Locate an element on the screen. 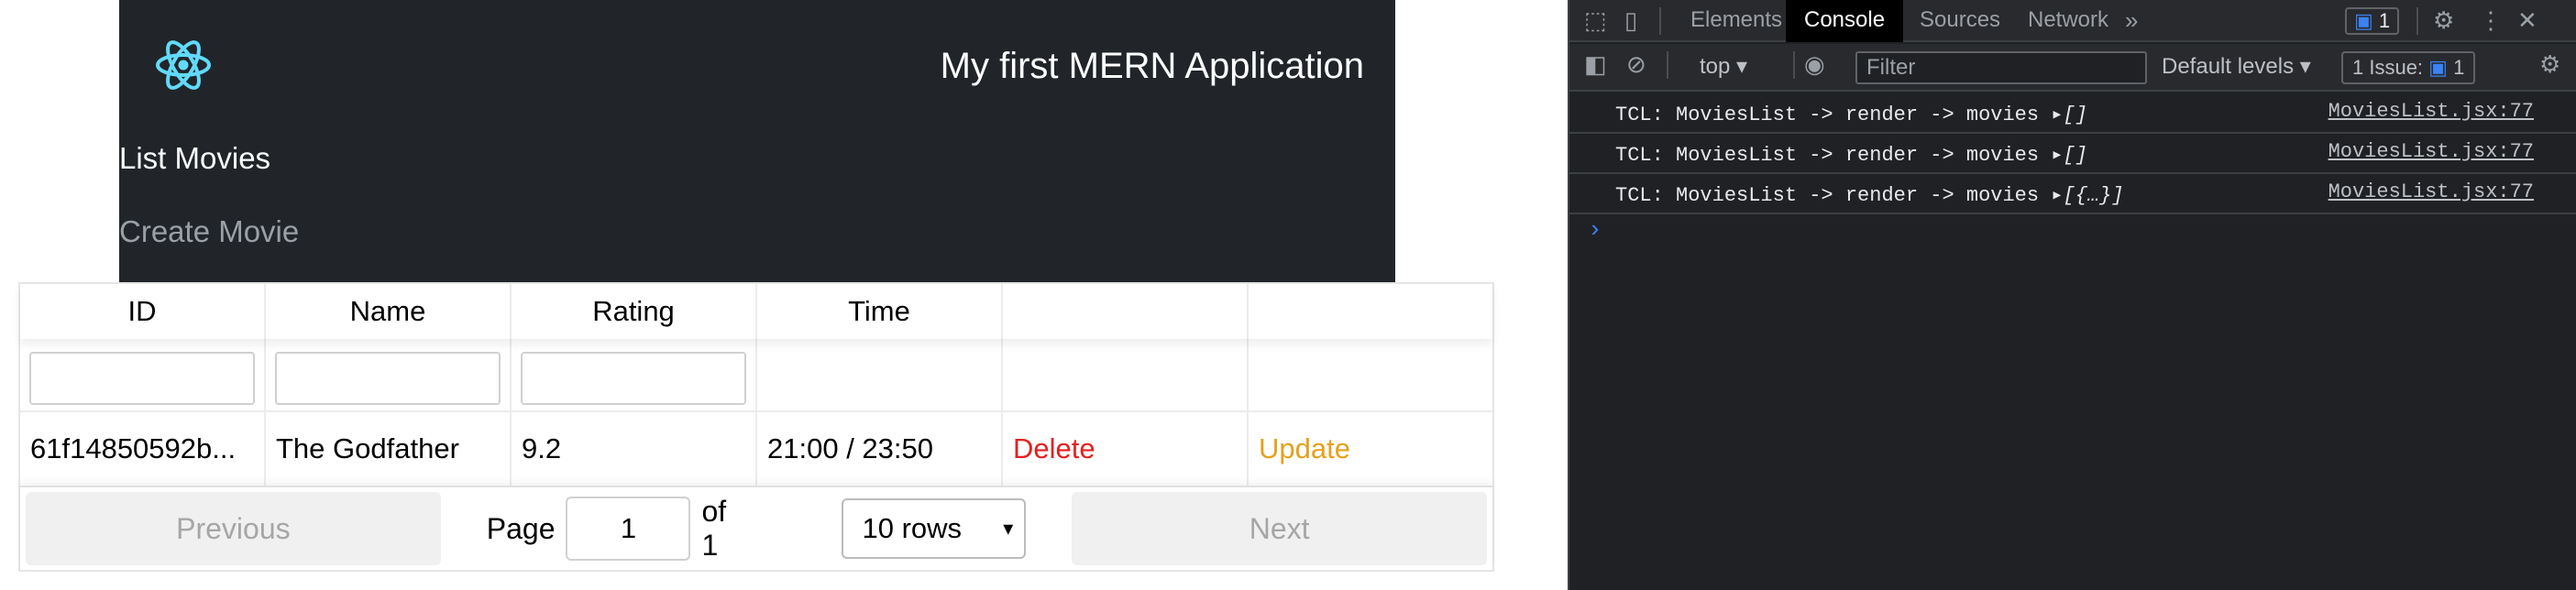  filter-cell-name is located at coordinates (389, 375).